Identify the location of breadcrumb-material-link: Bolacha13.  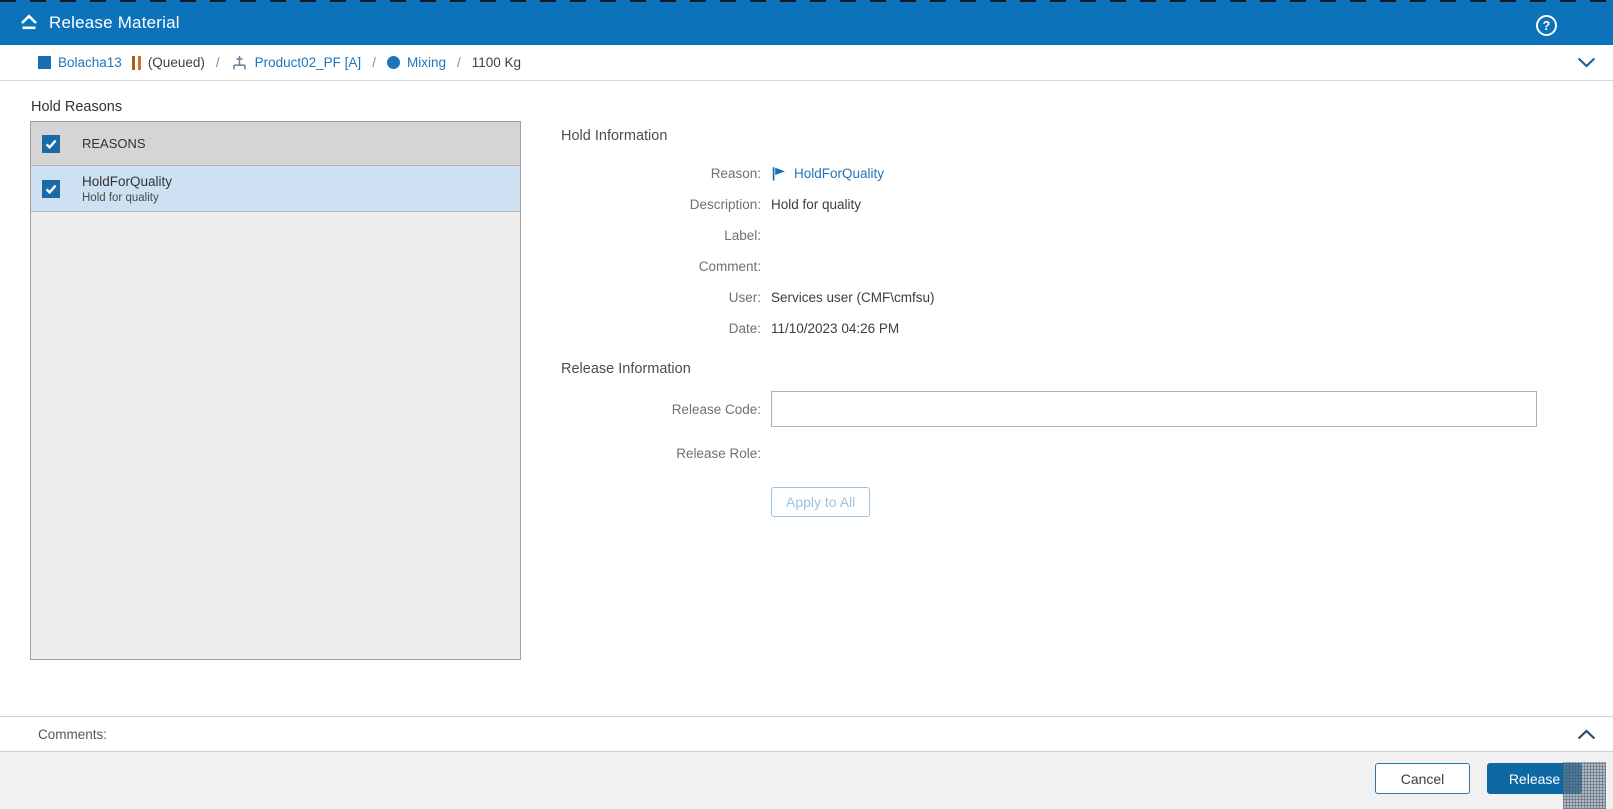
(90, 62).